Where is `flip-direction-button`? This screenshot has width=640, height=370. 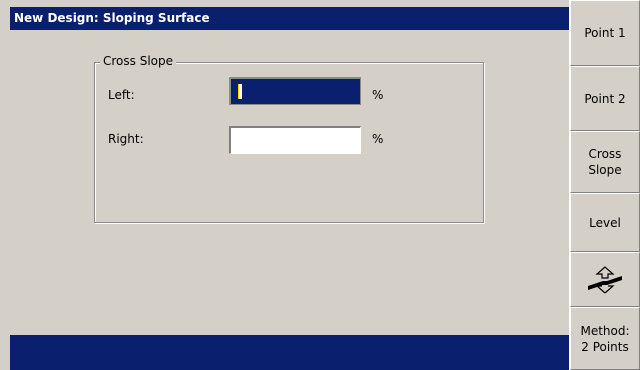 flip-direction-button is located at coordinates (605, 279).